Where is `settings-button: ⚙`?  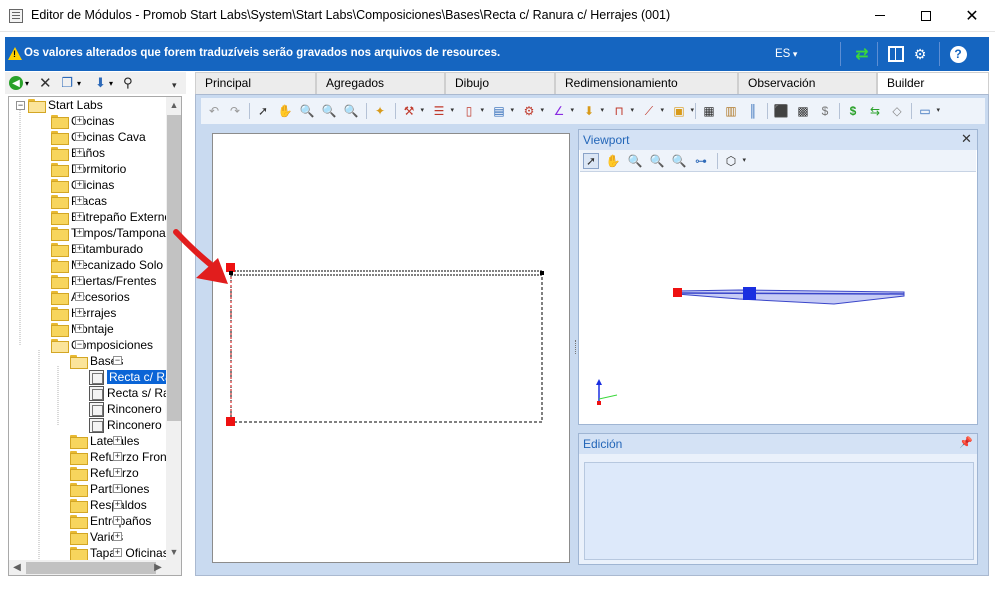 settings-button: ⚙ is located at coordinates (920, 54).